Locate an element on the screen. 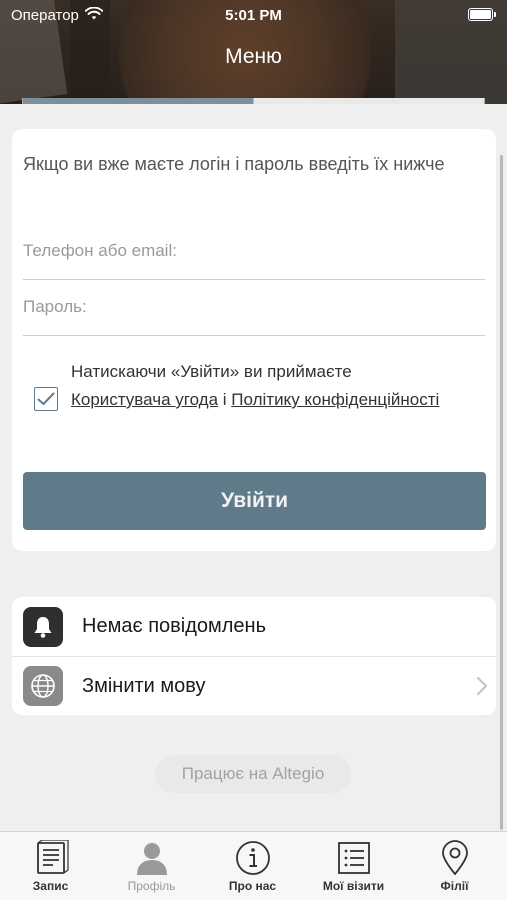  consent-and: і is located at coordinates (224, 399).